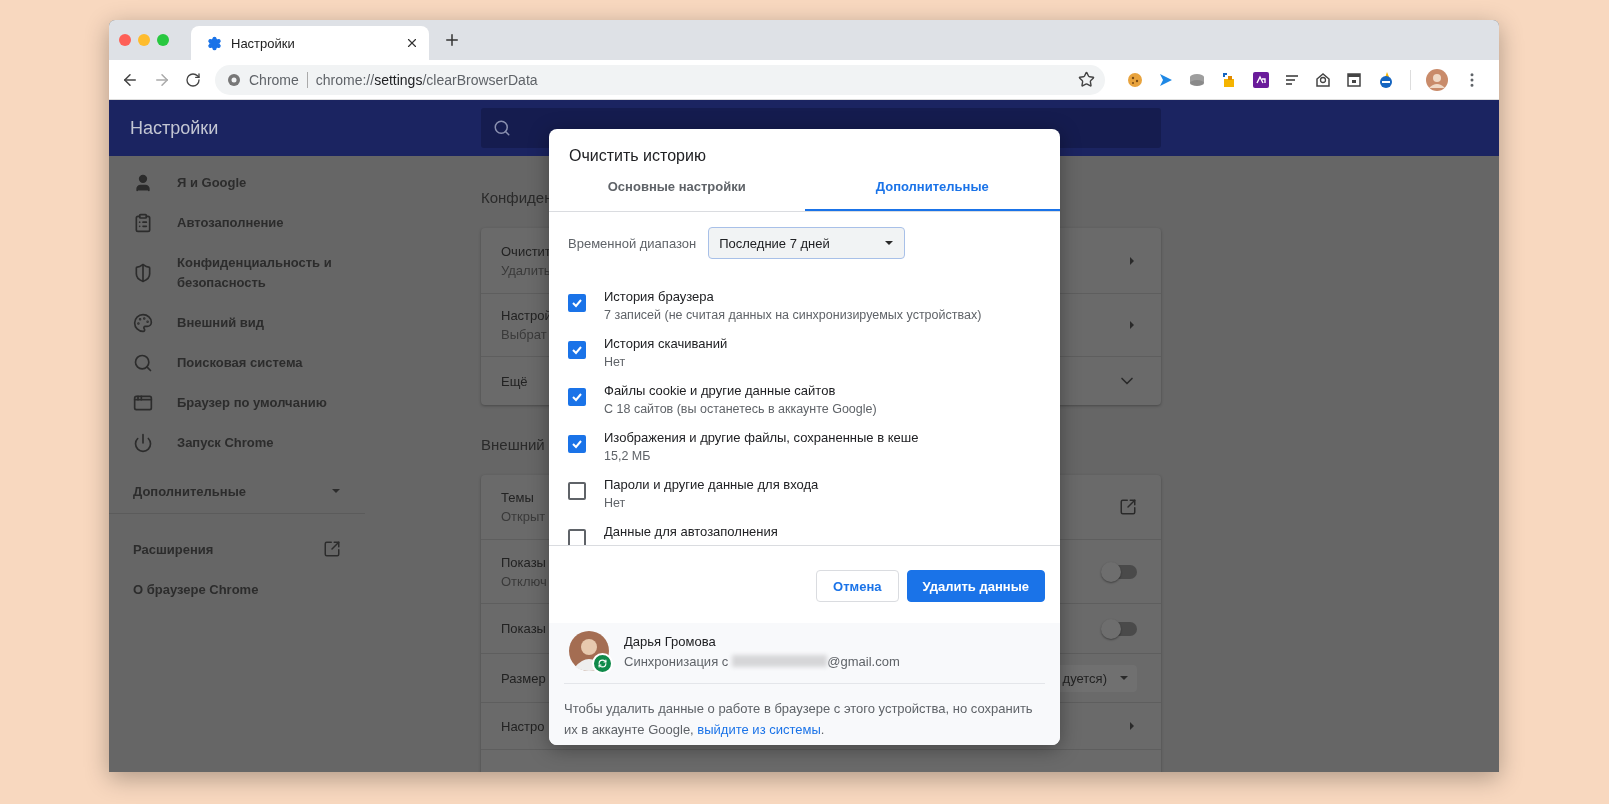 Image resolution: width=1609 pixels, height=804 pixels. What do you see at coordinates (143, 443) in the screenshot?
I see `power-icon` at bounding box center [143, 443].